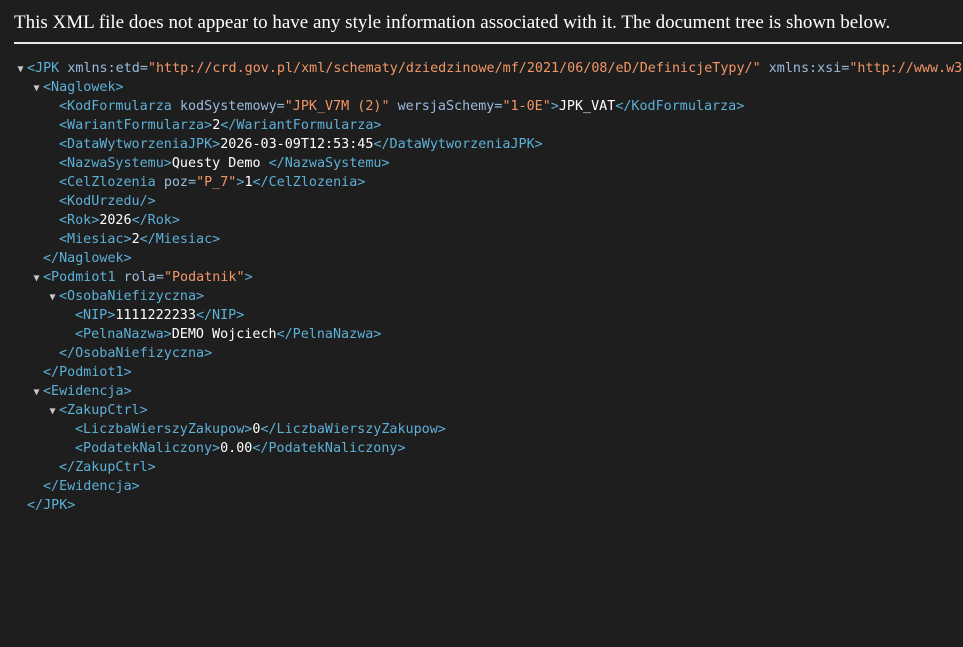 The height and width of the screenshot is (647, 963). I want to click on xml-tag: <DataWytworzeniaJPK>, so click(140, 144).